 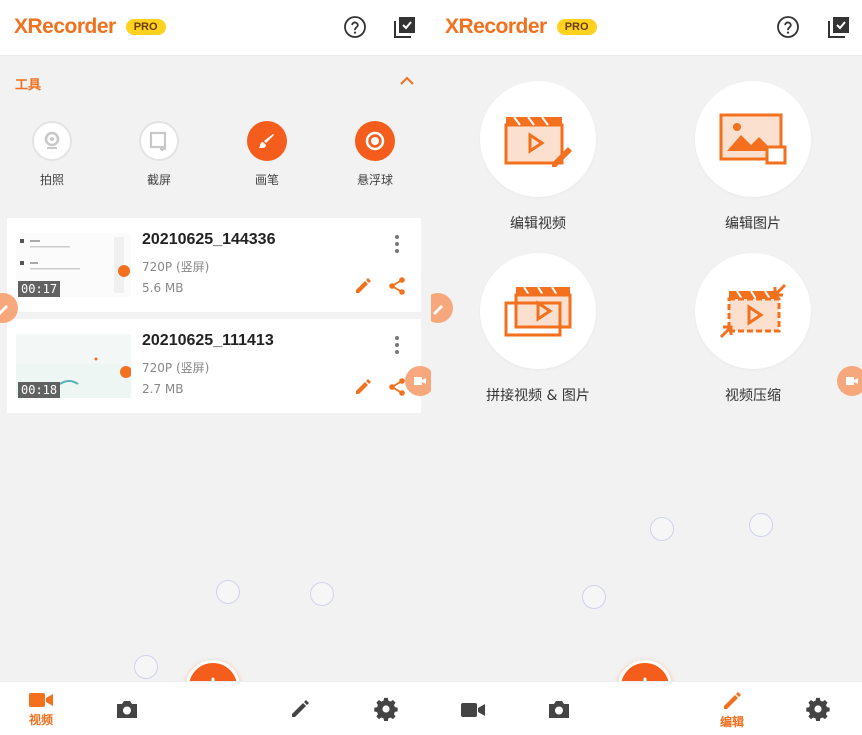 I want to click on video-size: 2.7 MB, so click(x=163, y=389).